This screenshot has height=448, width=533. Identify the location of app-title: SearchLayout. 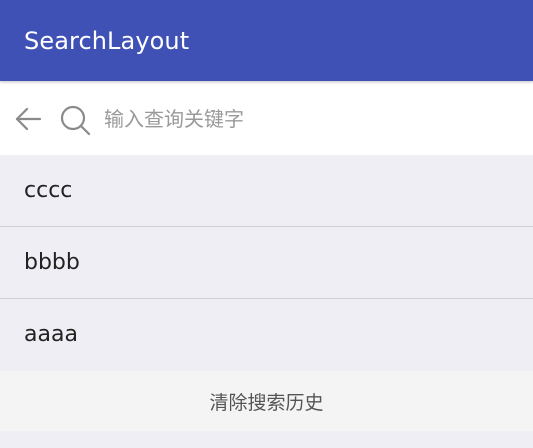
(107, 41).